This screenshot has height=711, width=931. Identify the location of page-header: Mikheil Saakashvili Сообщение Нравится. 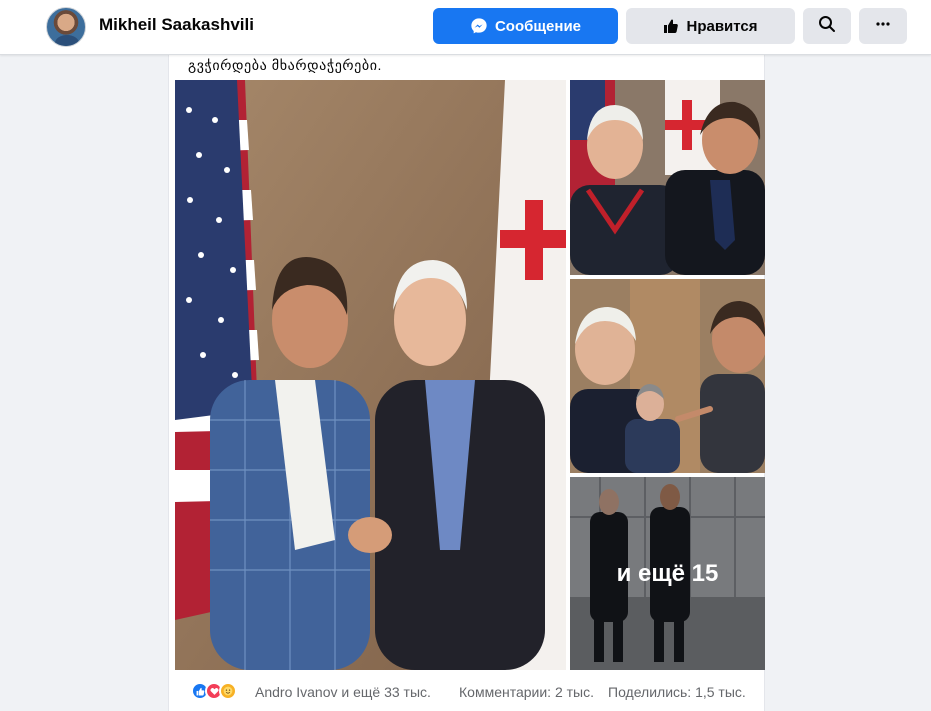
(465, 27).